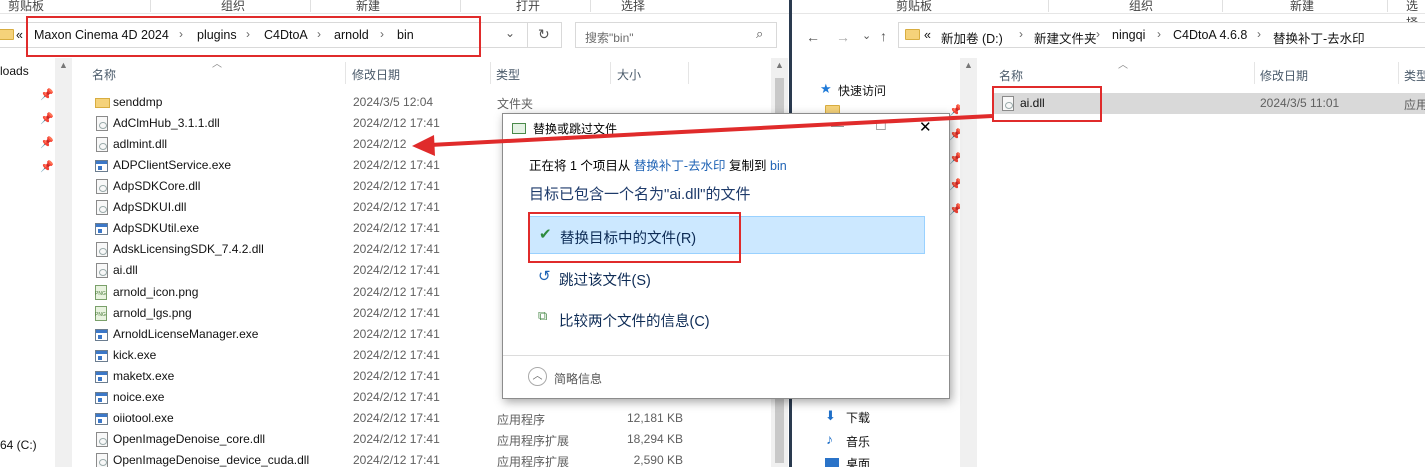 The width and height of the screenshot is (1425, 467). What do you see at coordinates (101, 35) in the screenshot?
I see `crumb-maxon: Maxon Cinema 4D 2024` at bounding box center [101, 35].